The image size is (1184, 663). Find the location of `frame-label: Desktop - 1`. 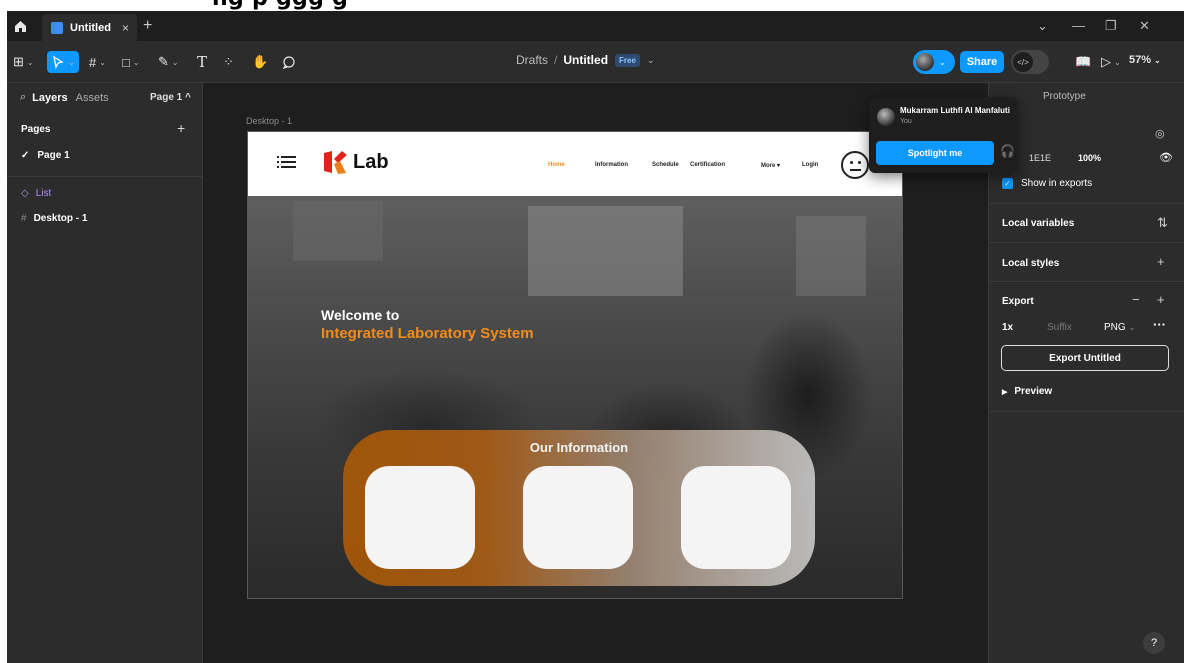

frame-label: Desktop - 1 is located at coordinates (269, 121).